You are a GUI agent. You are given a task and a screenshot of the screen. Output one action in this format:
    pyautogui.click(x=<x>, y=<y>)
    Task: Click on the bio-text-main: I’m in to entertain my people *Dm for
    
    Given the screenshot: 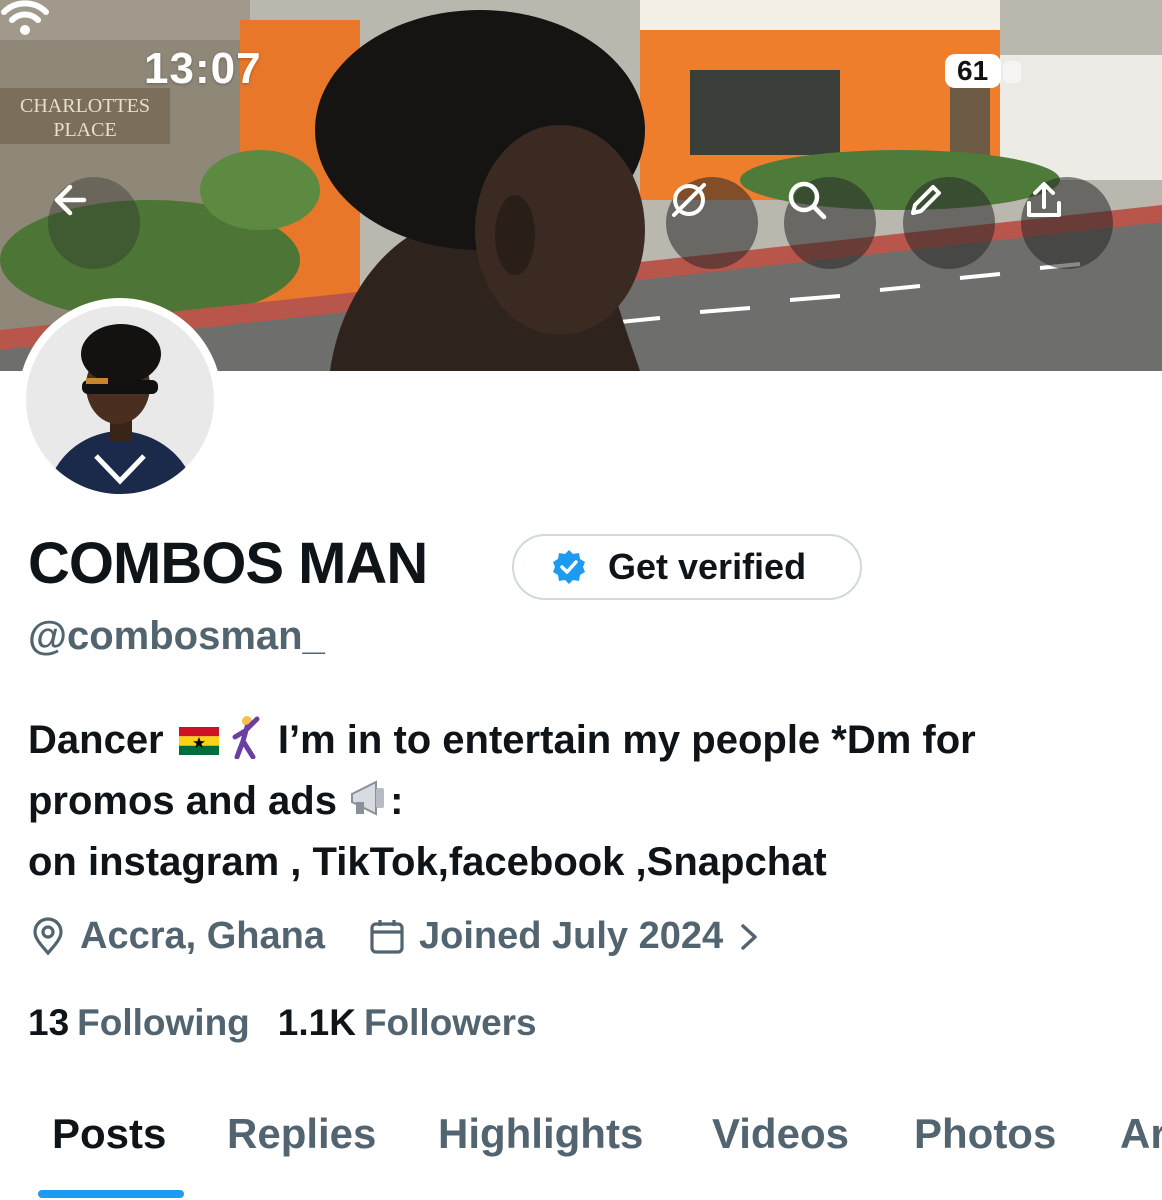 What is the action you would take?
    pyautogui.click(x=626, y=740)
    